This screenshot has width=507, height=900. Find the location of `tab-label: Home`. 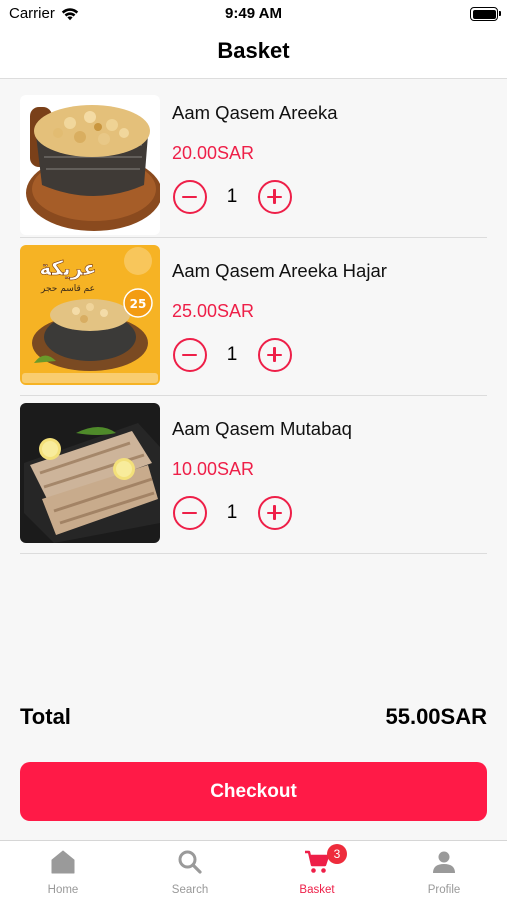

tab-label: Home is located at coordinates (63, 890).